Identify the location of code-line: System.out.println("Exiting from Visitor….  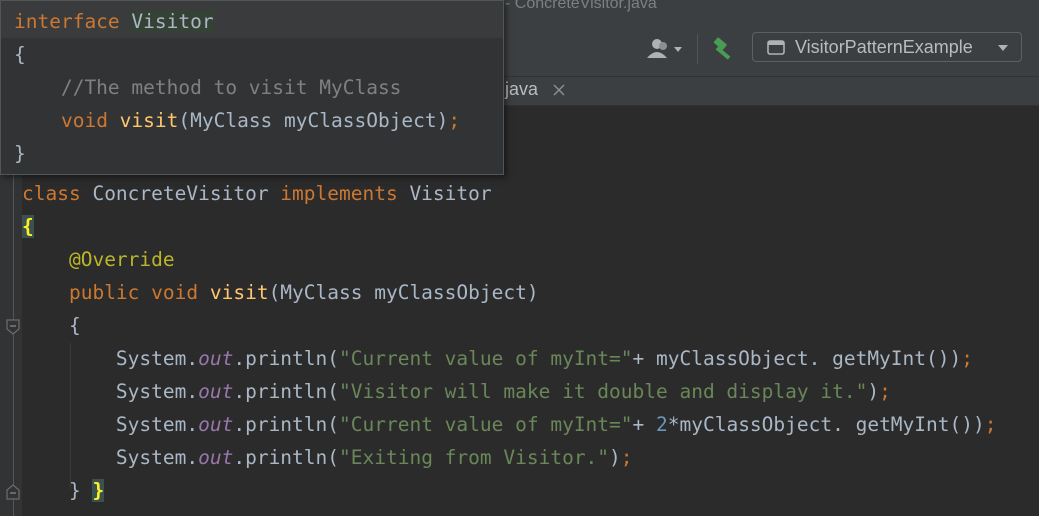
(327, 457).